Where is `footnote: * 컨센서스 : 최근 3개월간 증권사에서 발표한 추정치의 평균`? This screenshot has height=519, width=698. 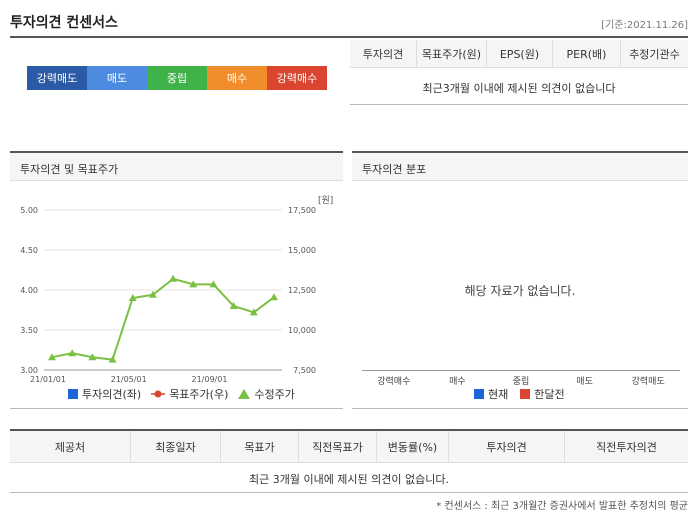
footnote: * 컨센서스 : 최근 3개월간 증권사에서 발표한 추정치의 평균 is located at coordinates (562, 506).